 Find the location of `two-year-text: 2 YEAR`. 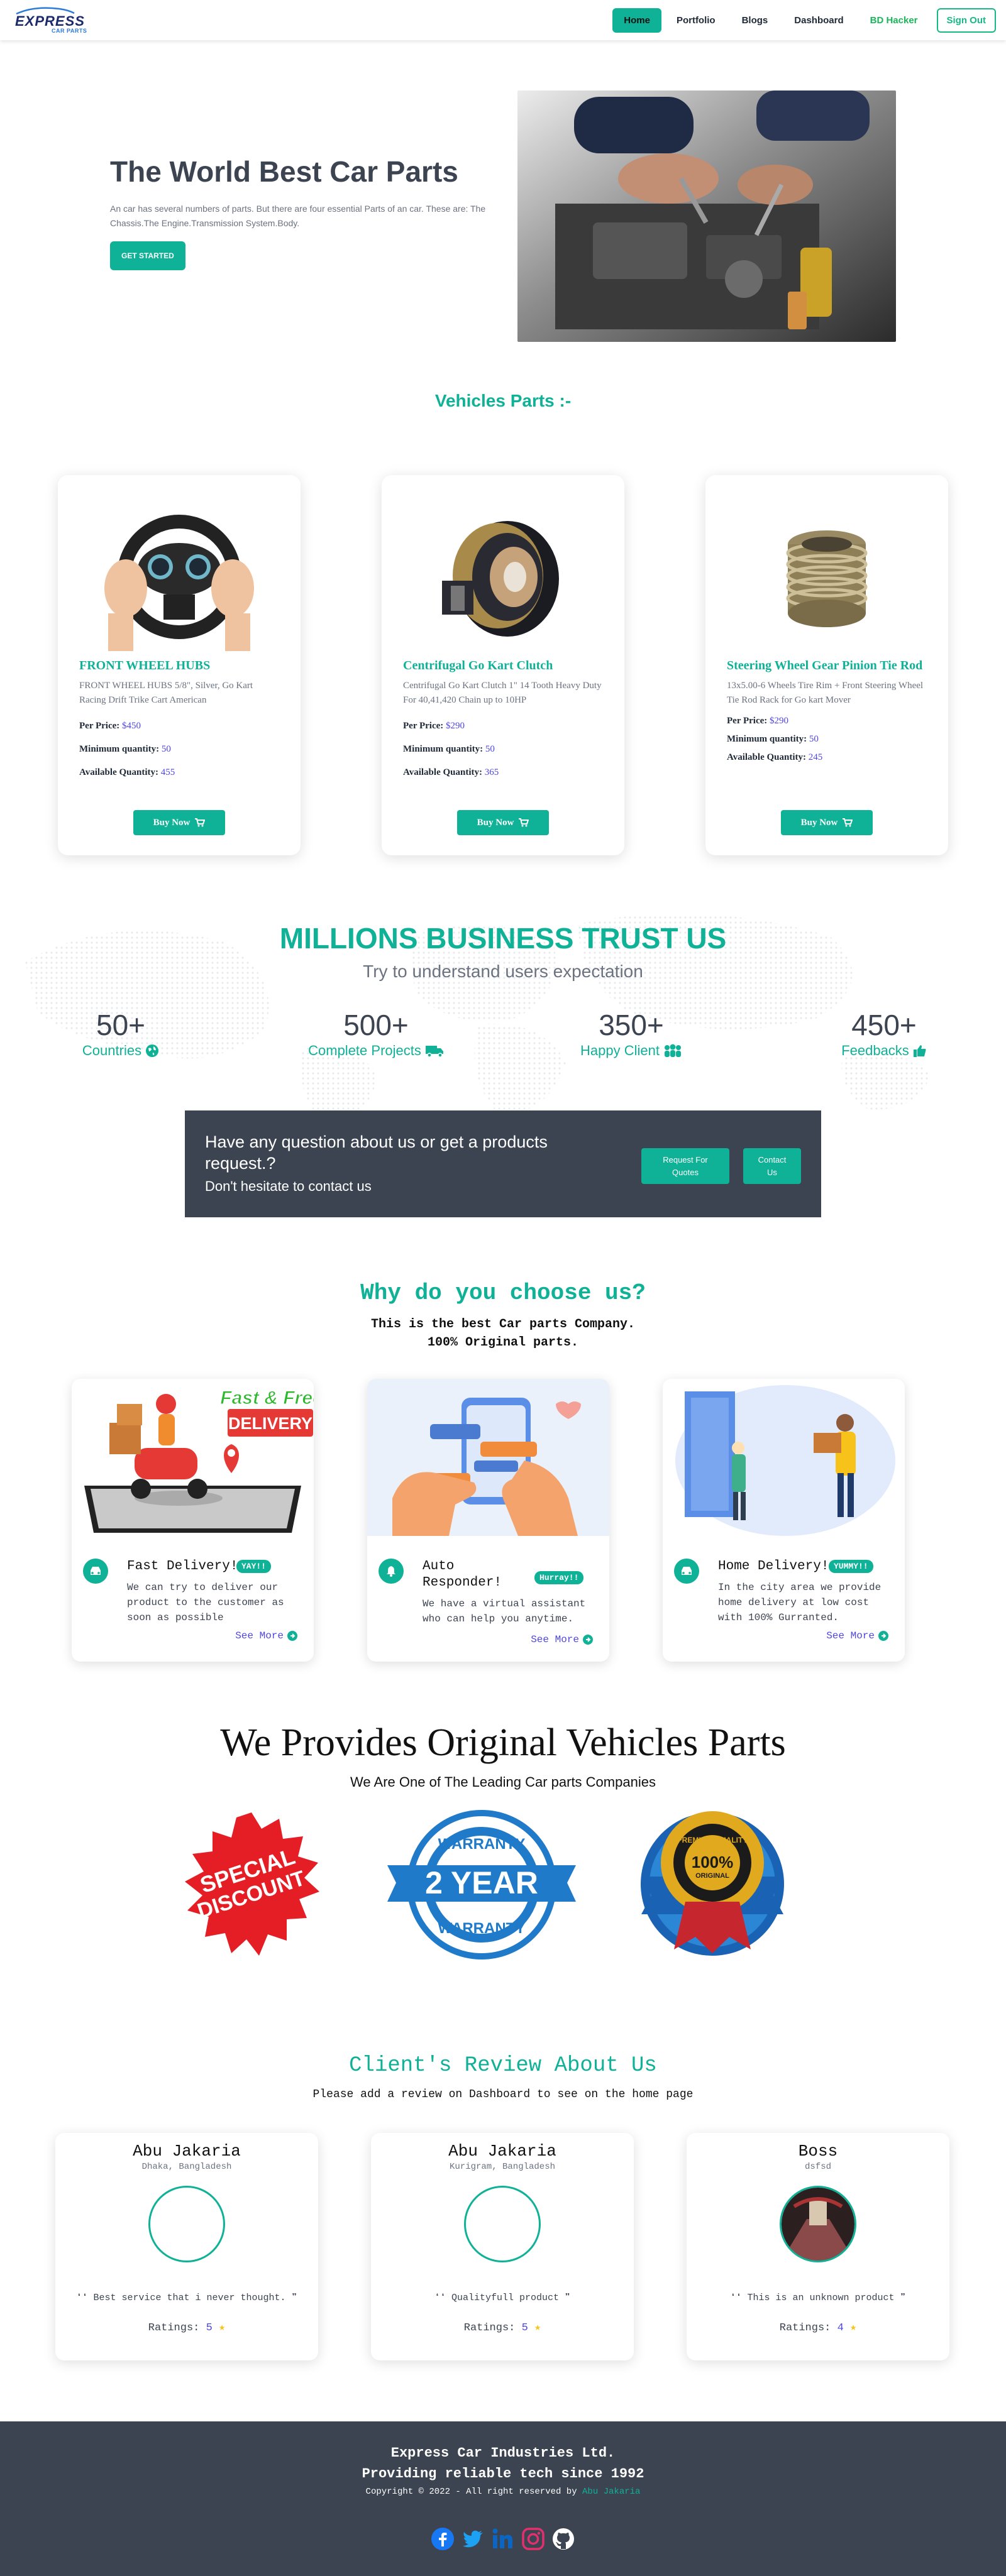

two-year-text: 2 YEAR is located at coordinates (482, 1882).